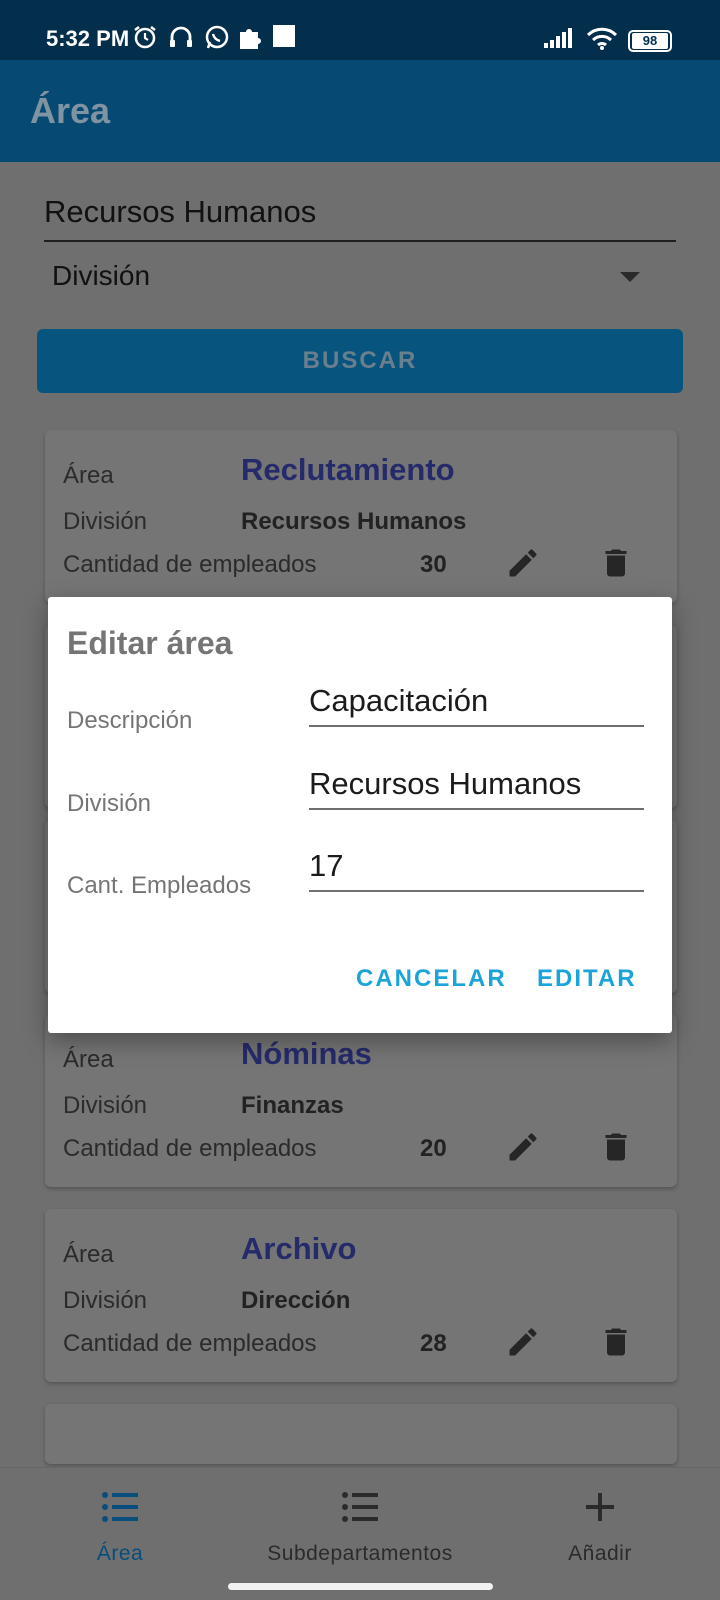 The image size is (720, 1600). Describe the element at coordinates (360, 1586) in the screenshot. I see `home-indicator` at that location.